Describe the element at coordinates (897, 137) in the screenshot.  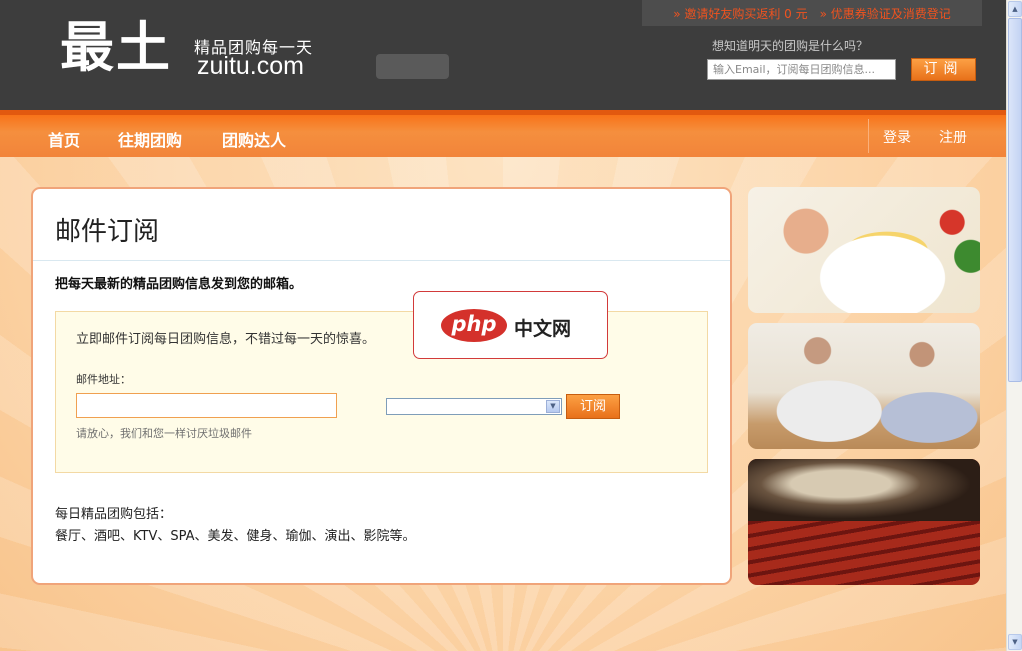
I see `login-link: 登录` at that location.